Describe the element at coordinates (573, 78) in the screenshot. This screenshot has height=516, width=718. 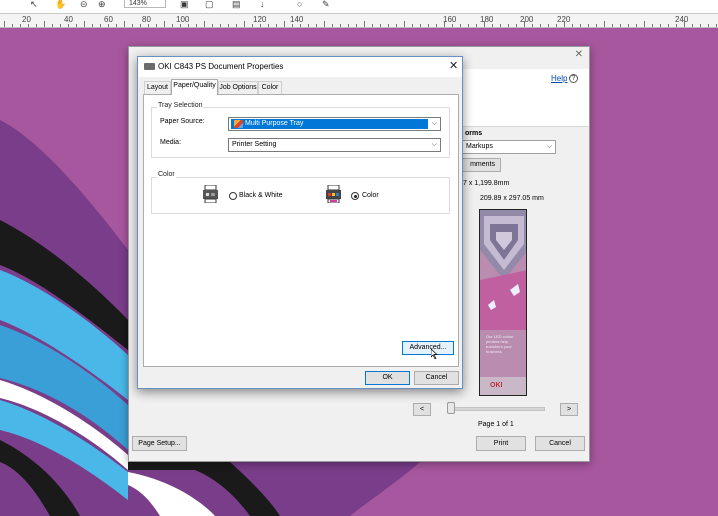
I see `help-icon: ?` at that location.